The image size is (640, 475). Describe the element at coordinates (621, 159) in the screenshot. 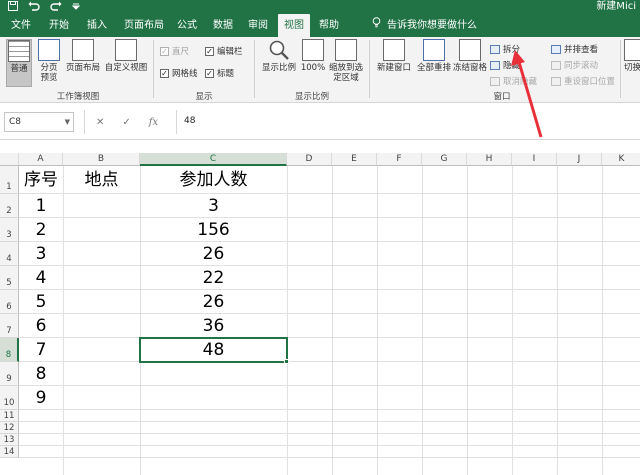

I see `column-header: K` at that location.